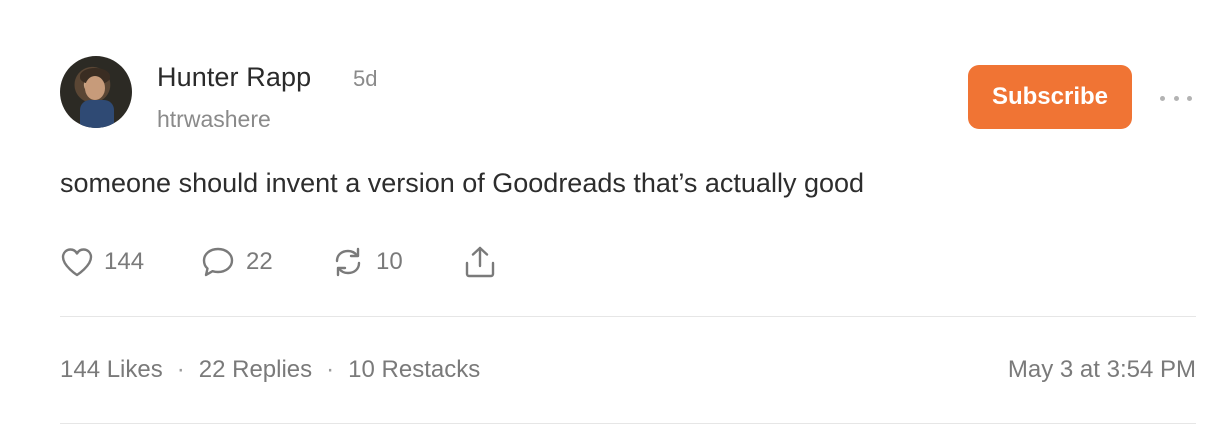 This screenshot has width=1232, height=432. What do you see at coordinates (111, 370) in the screenshot?
I see `likes-stat-link: 144 Likes` at bounding box center [111, 370].